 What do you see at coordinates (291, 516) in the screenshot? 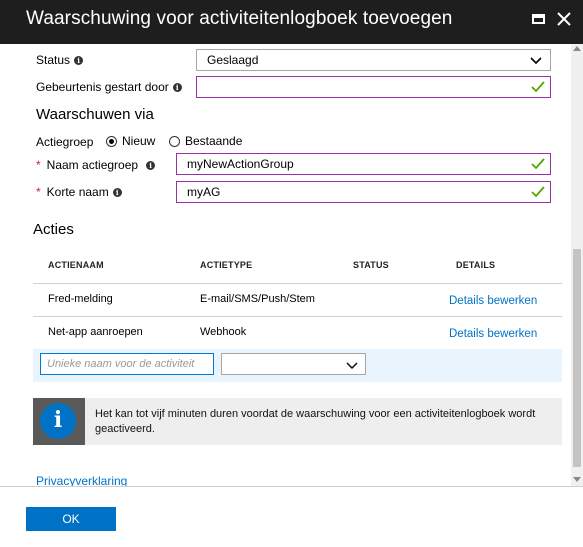
I see `footer: OK` at bounding box center [291, 516].